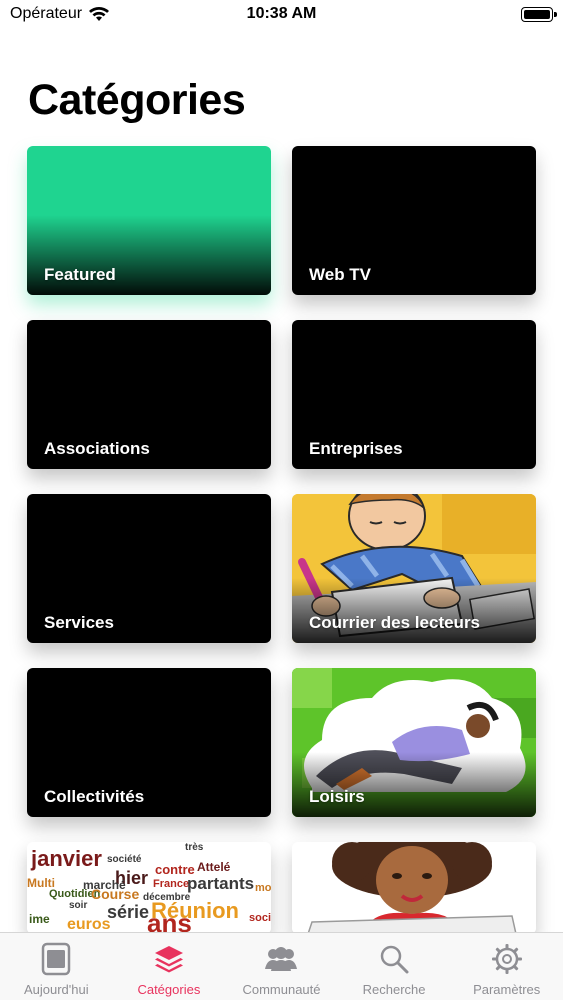  What do you see at coordinates (137, 100) in the screenshot?
I see `page-title: Catégories` at bounding box center [137, 100].